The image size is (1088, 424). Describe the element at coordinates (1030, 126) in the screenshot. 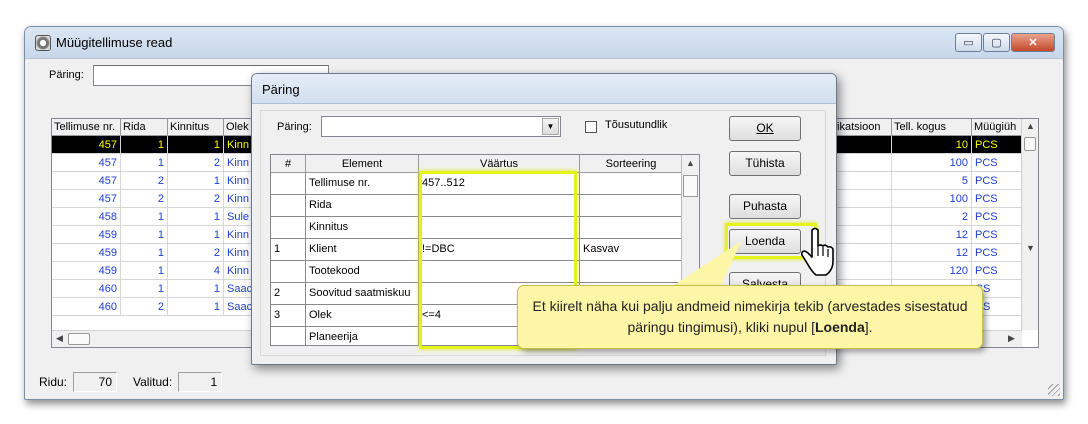

I see `scroll-up-icon: ▲` at that location.